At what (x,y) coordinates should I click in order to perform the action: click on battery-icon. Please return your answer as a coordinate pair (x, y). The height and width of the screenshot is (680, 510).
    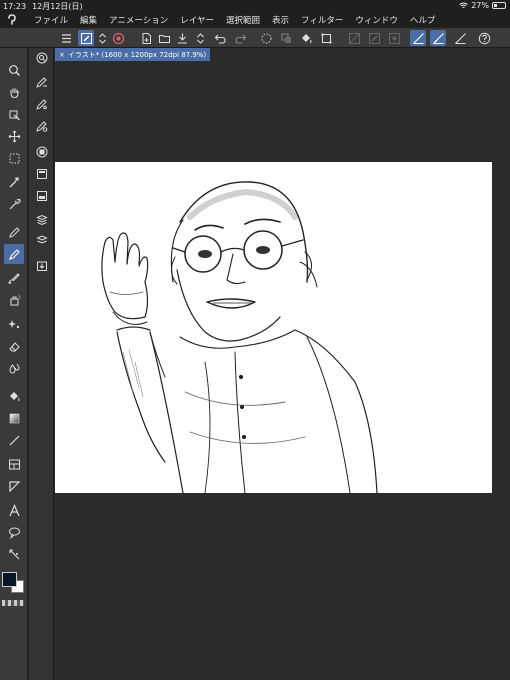
    Looking at the image, I should click on (499, 5).